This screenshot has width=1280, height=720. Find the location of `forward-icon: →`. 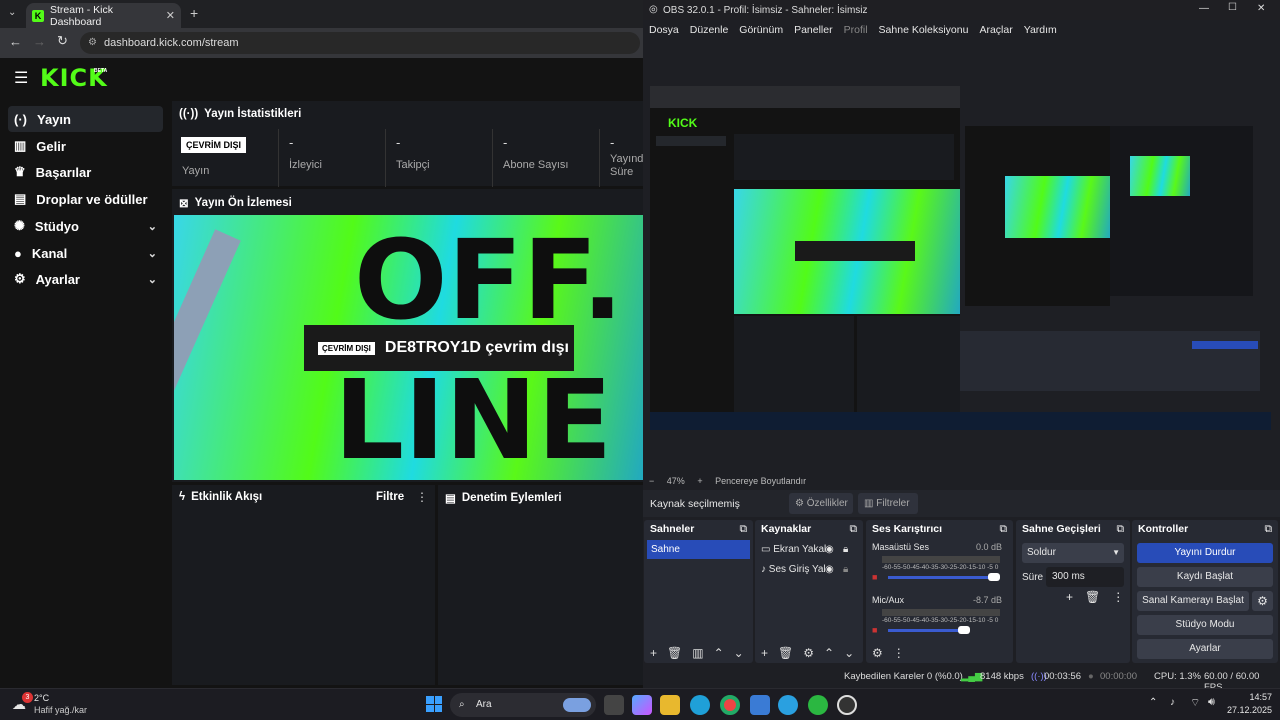

forward-icon: → is located at coordinates (39, 41).